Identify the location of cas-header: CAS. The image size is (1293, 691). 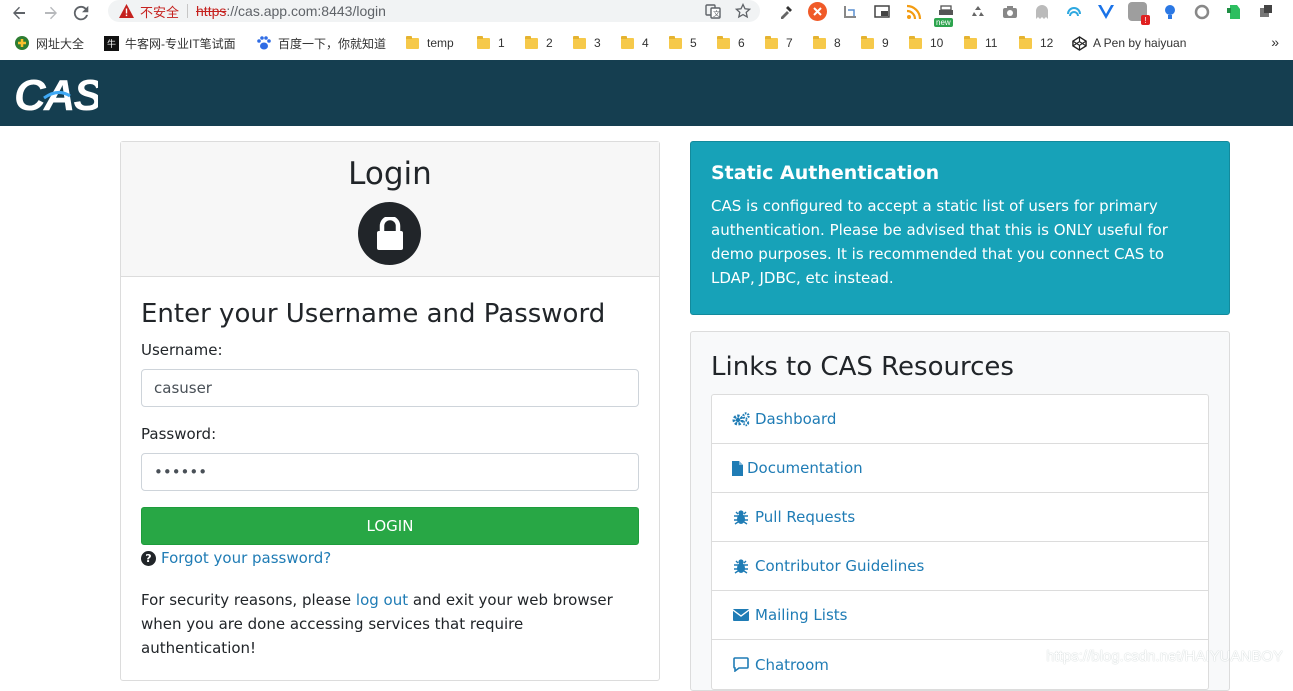
(646, 93).